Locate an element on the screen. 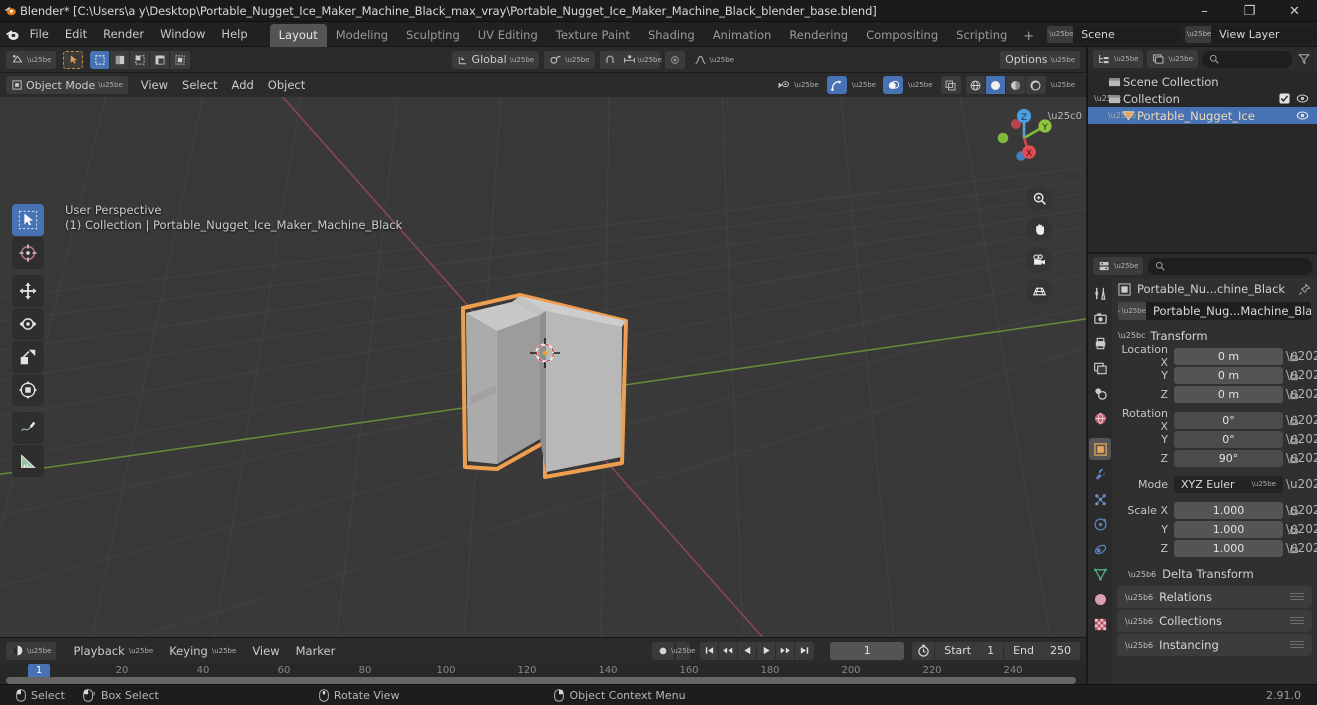 Image resolution: width=1317 pixels, height=705 pixels. hand-pan-icon is located at coordinates (1039, 229).